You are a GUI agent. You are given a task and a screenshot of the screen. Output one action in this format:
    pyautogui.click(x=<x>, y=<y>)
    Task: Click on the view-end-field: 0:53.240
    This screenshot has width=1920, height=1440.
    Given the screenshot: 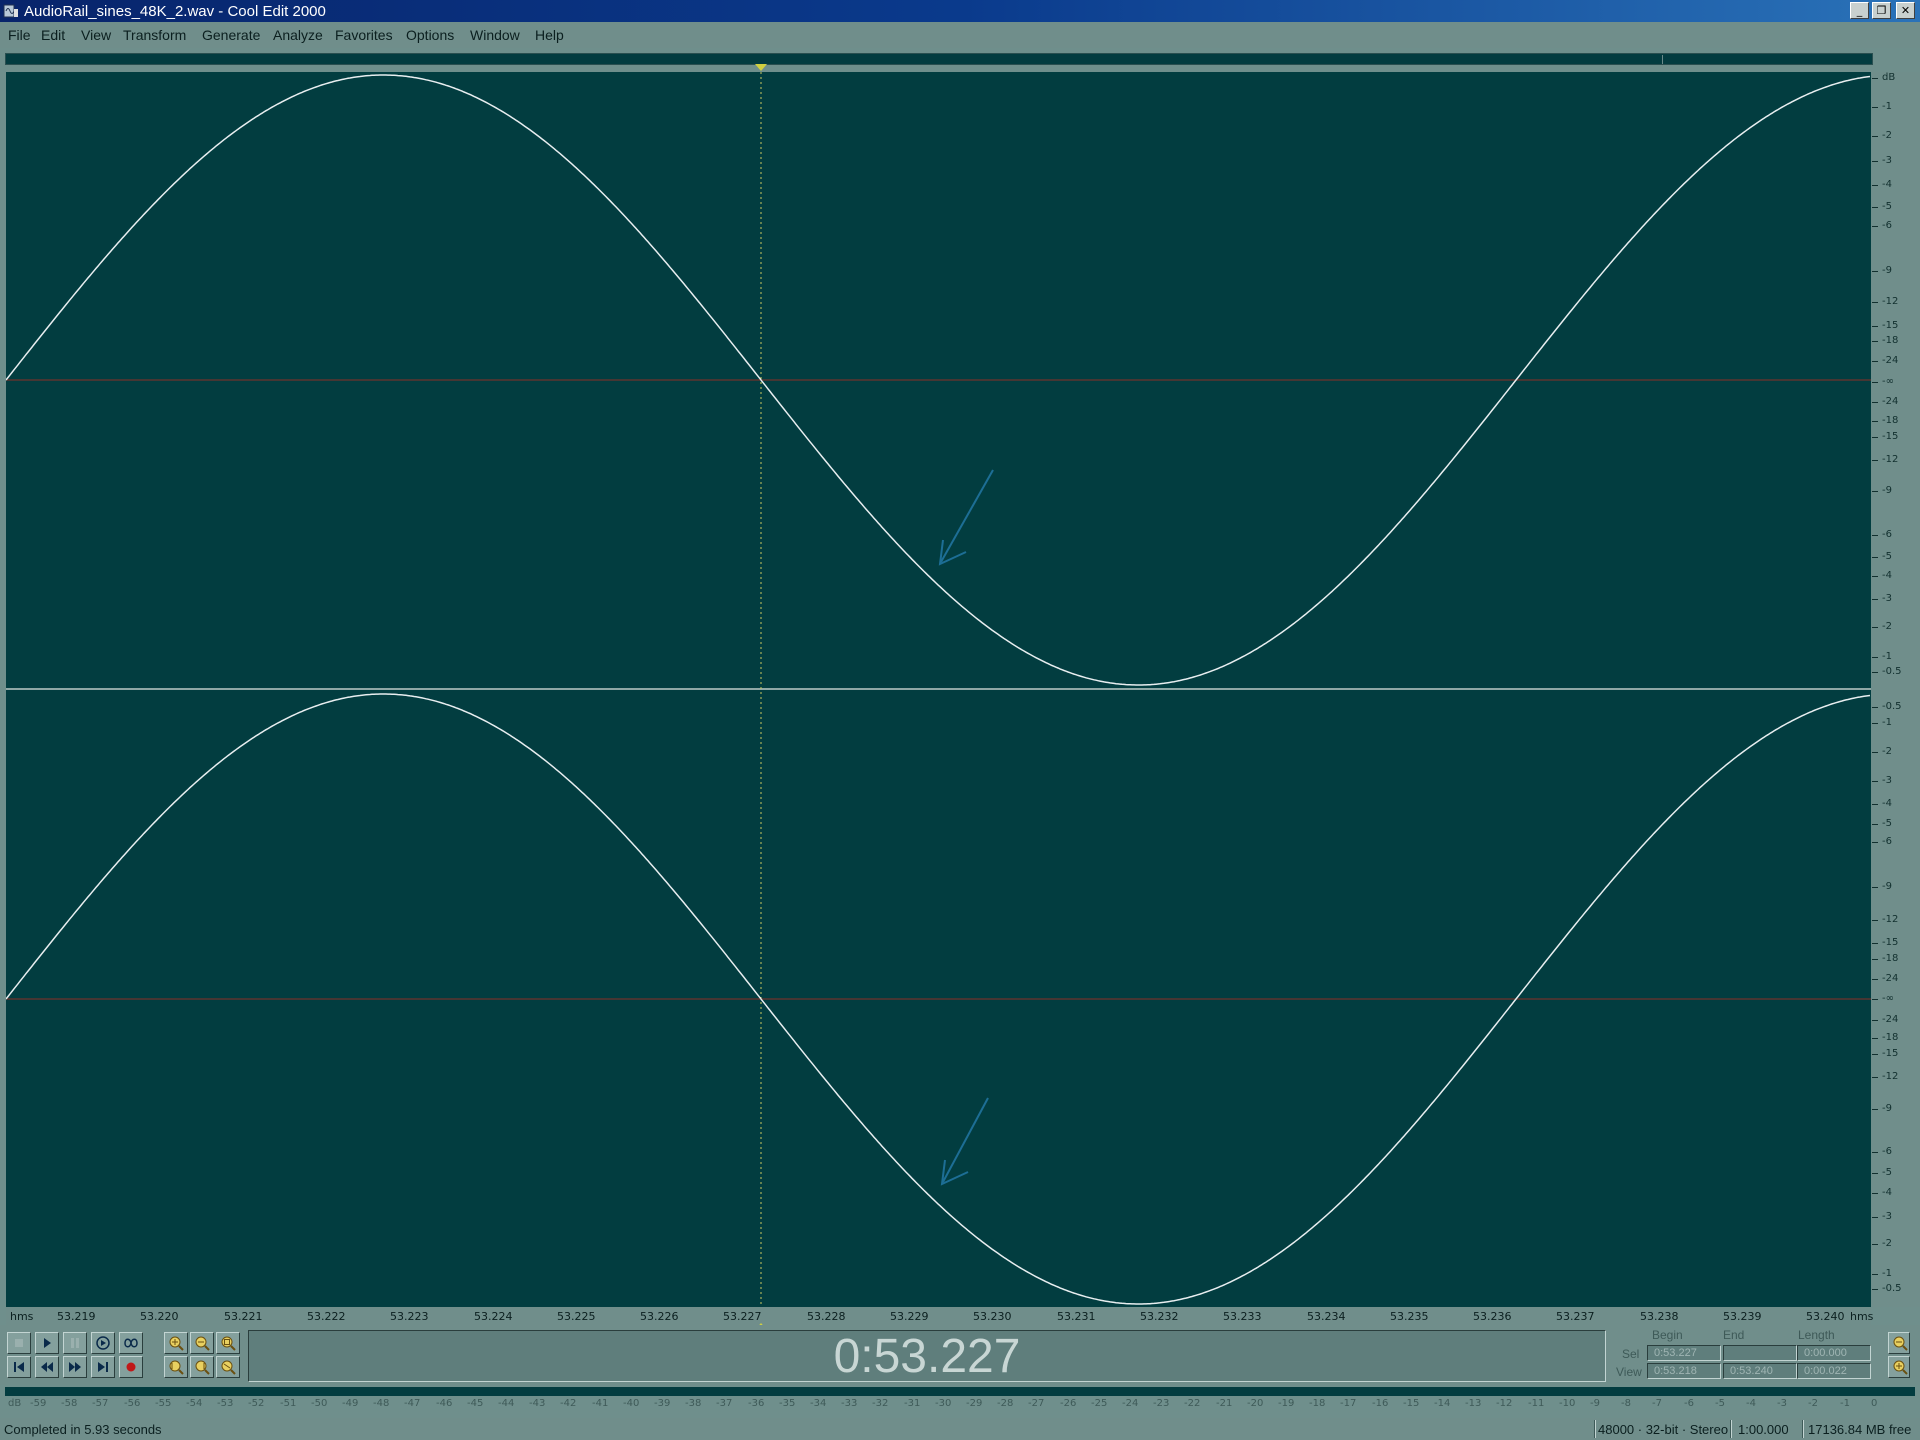 What is the action you would take?
    pyautogui.click(x=1760, y=1371)
    